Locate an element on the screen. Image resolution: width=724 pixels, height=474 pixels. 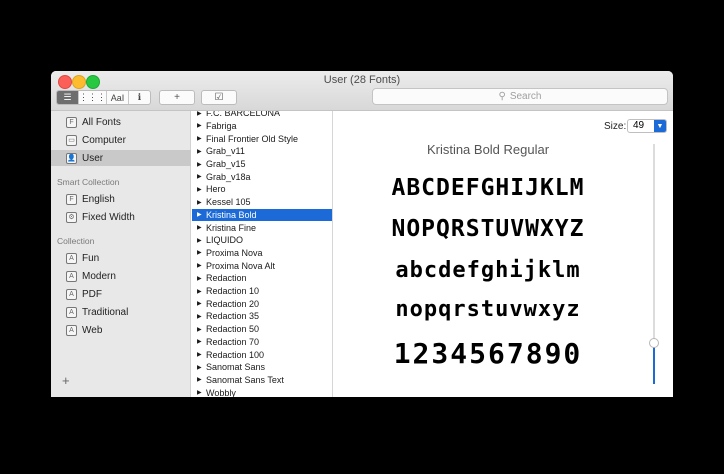
grid-icon: ⋮⋮⋮ is located at coordinates (92, 97).